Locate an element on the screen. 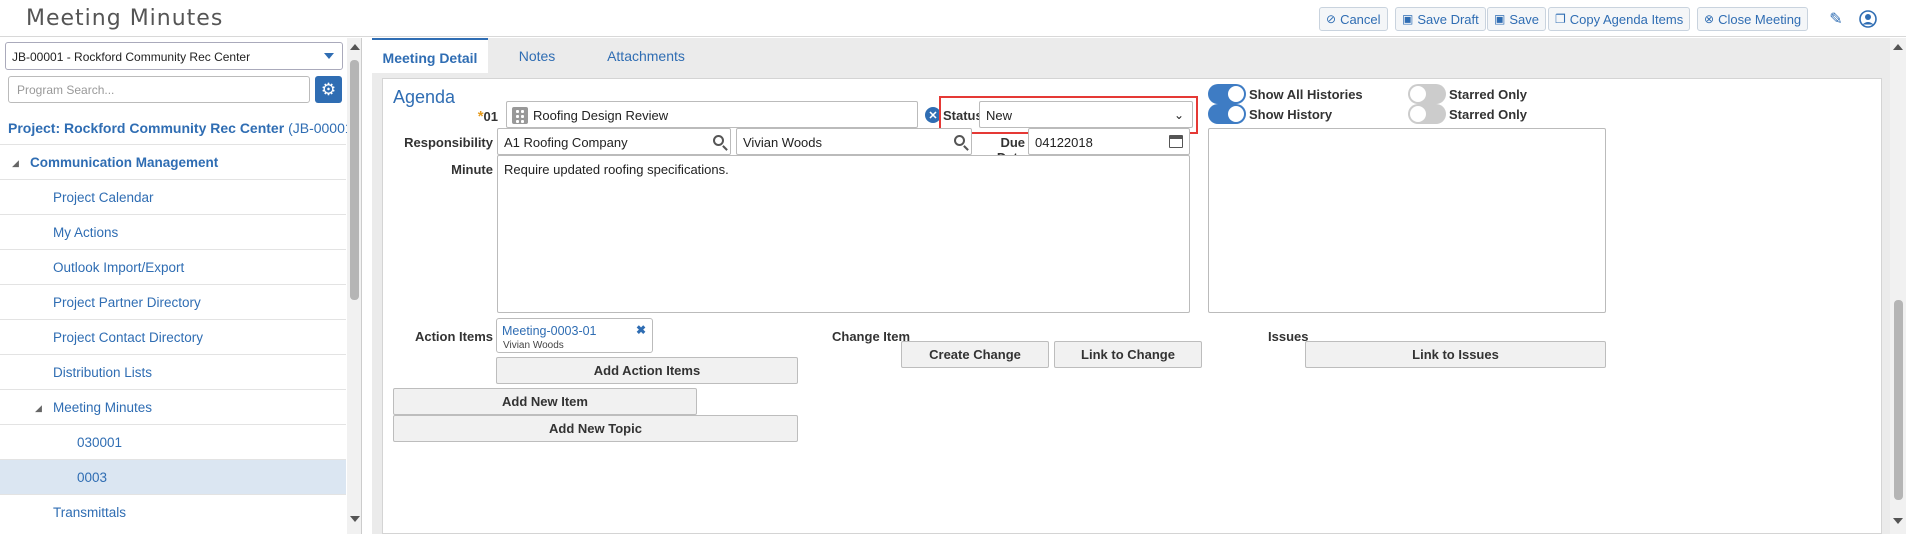  project-selector: JB-00001 - Rockford Community Rec Center is located at coordinates (174, 56).